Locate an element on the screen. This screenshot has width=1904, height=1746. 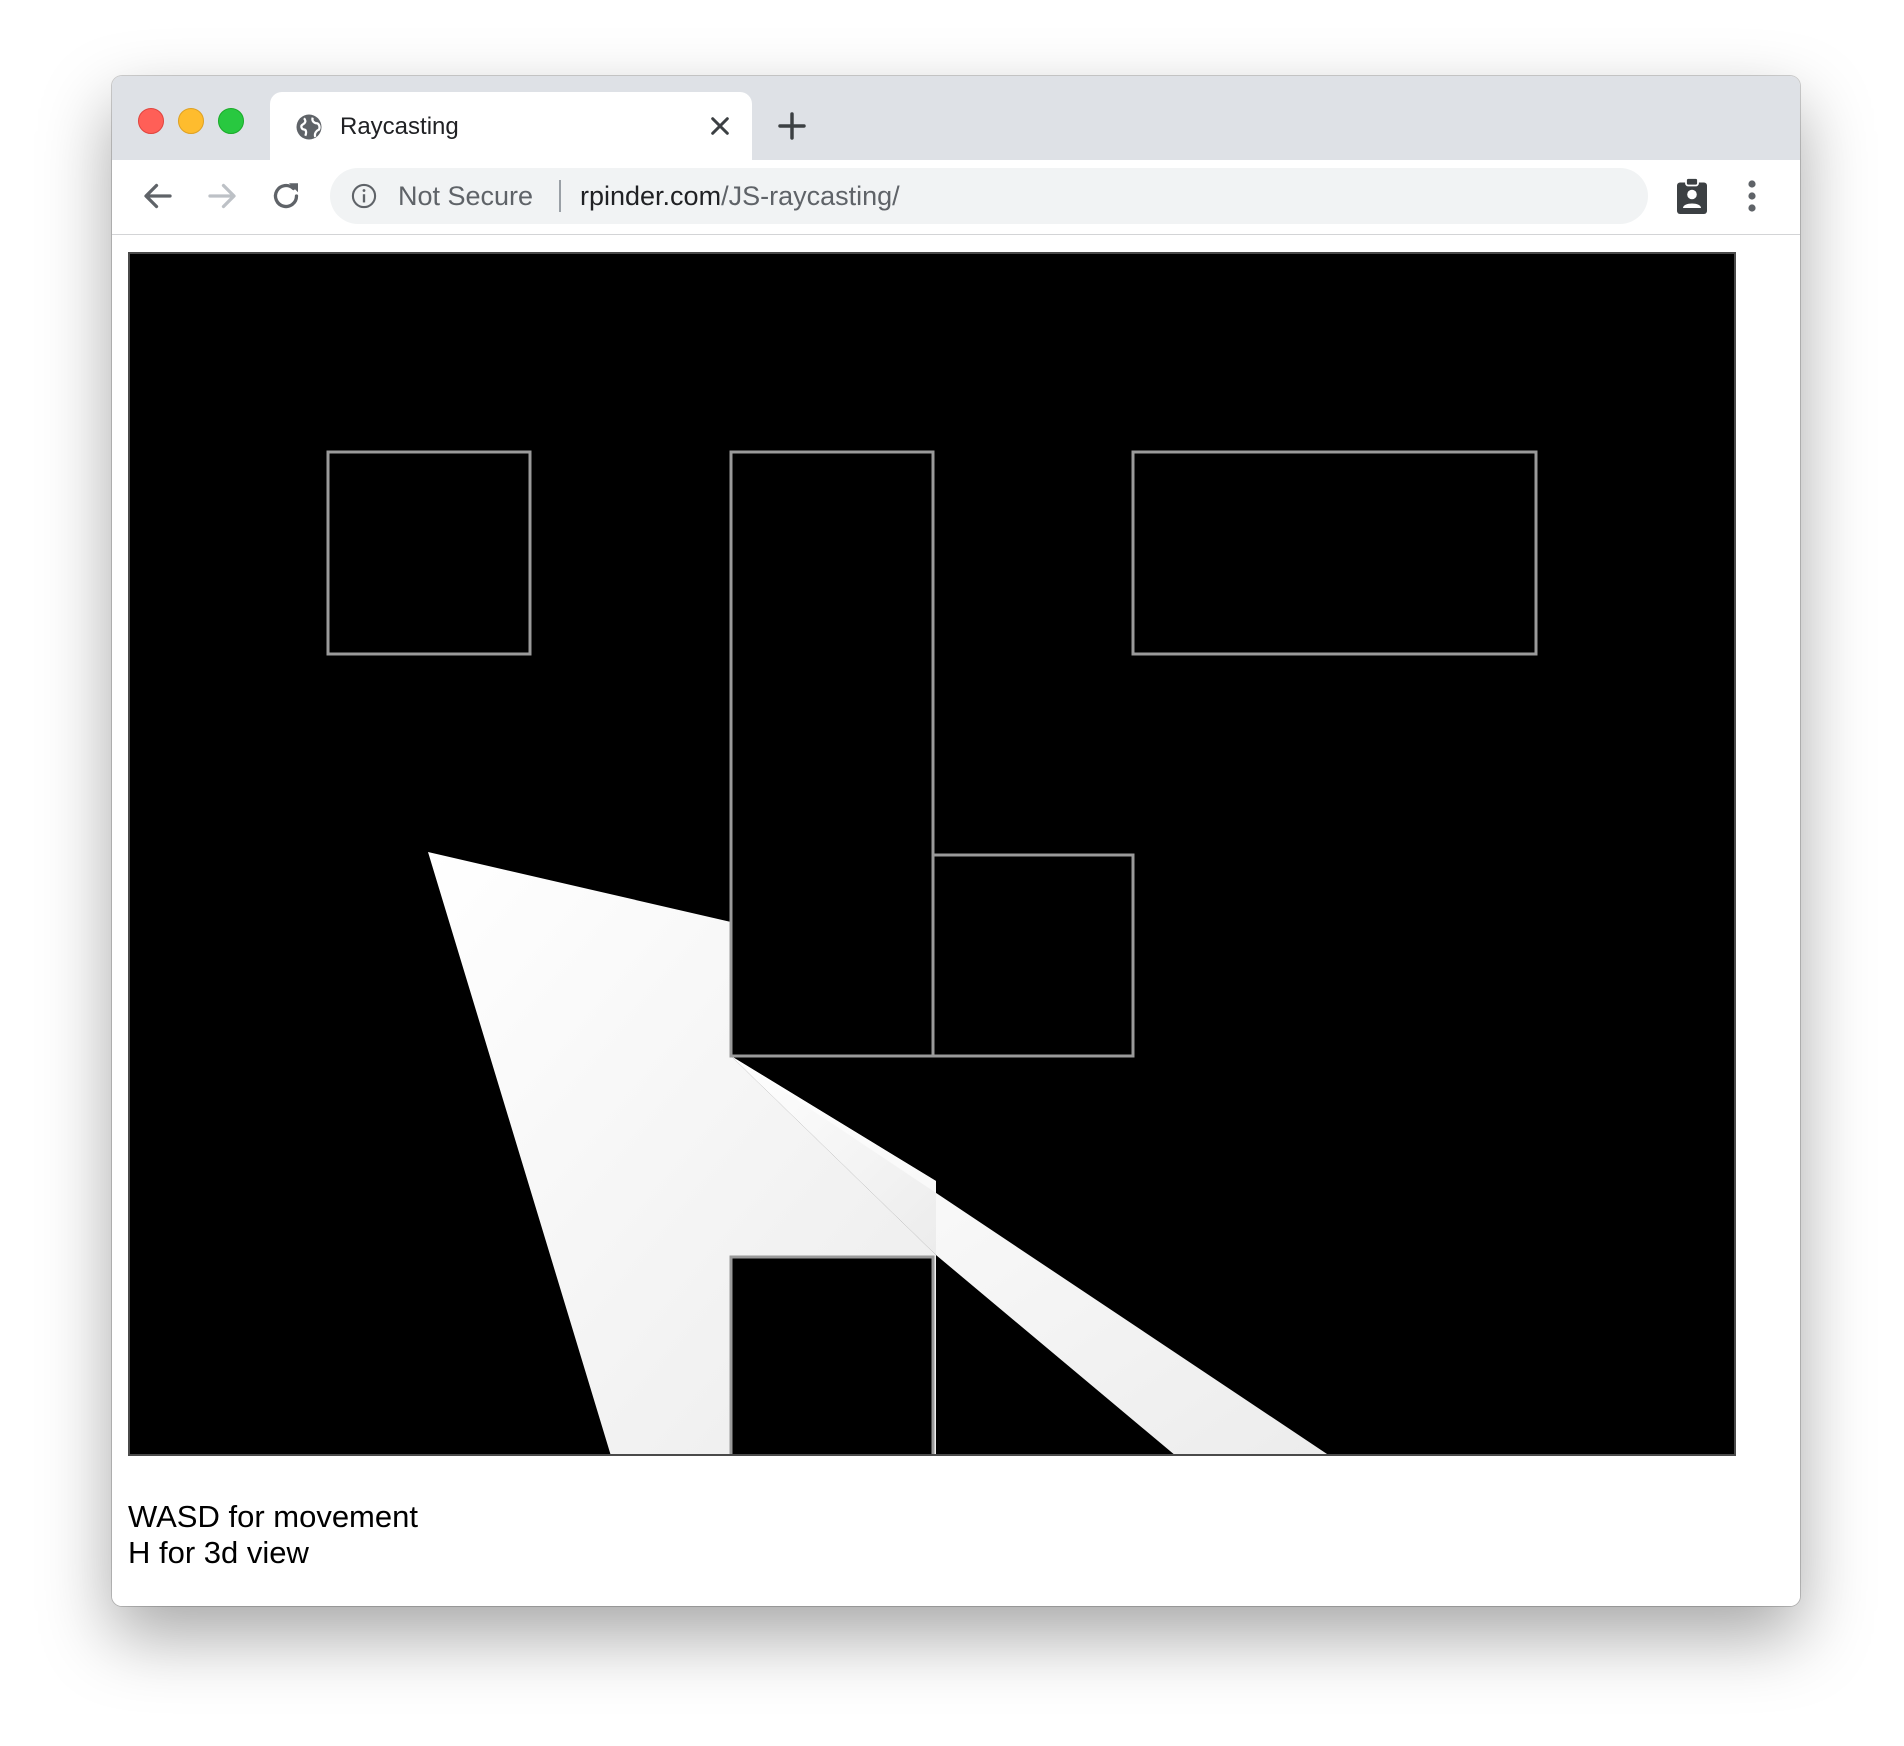
zoom-window-button is located at coordinates (231, 121).